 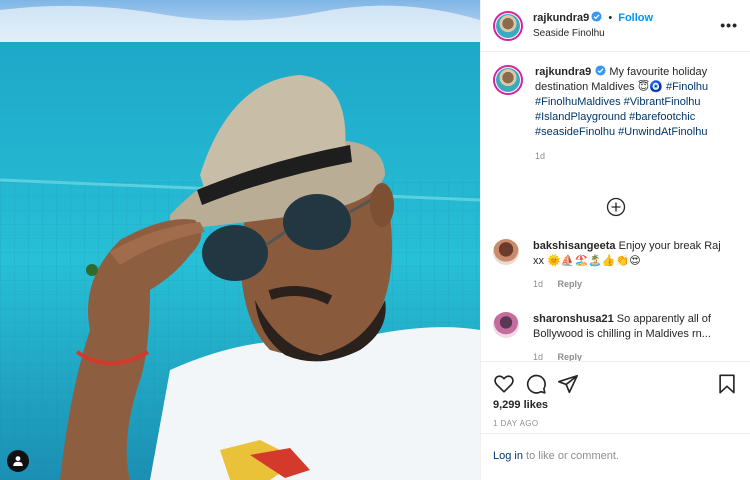 I want to click on caption-time: 1d, so click(x=540, y=156).